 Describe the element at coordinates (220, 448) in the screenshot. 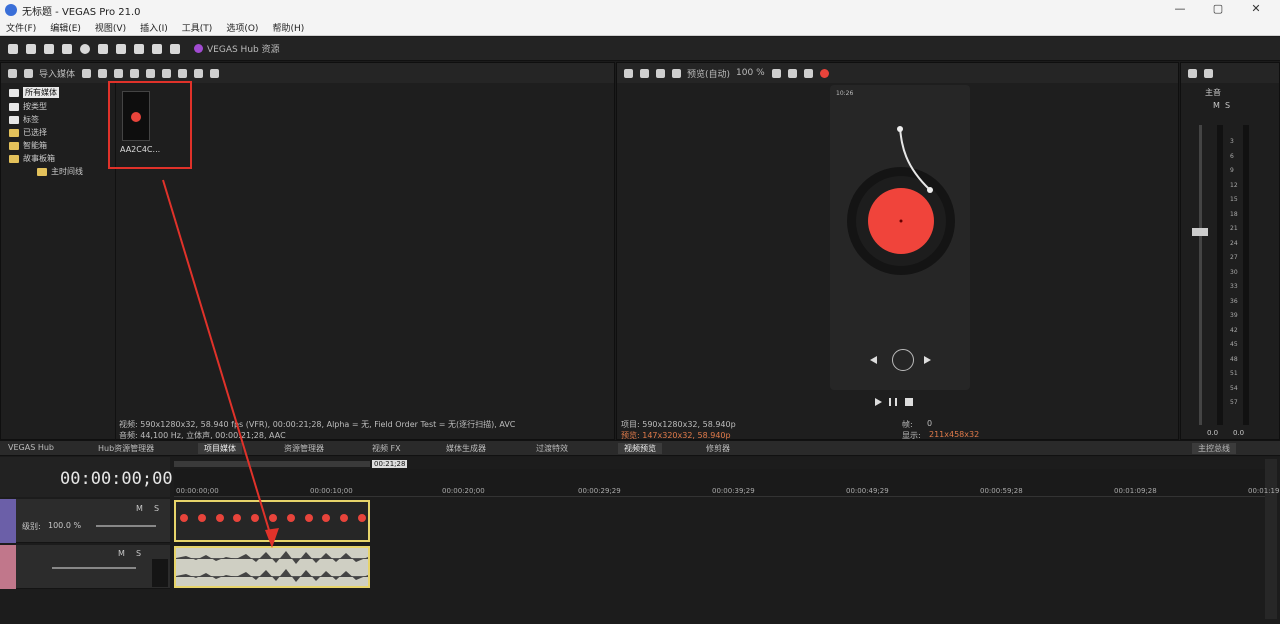

I see `tab-project-media: 项目媒体` at that location.